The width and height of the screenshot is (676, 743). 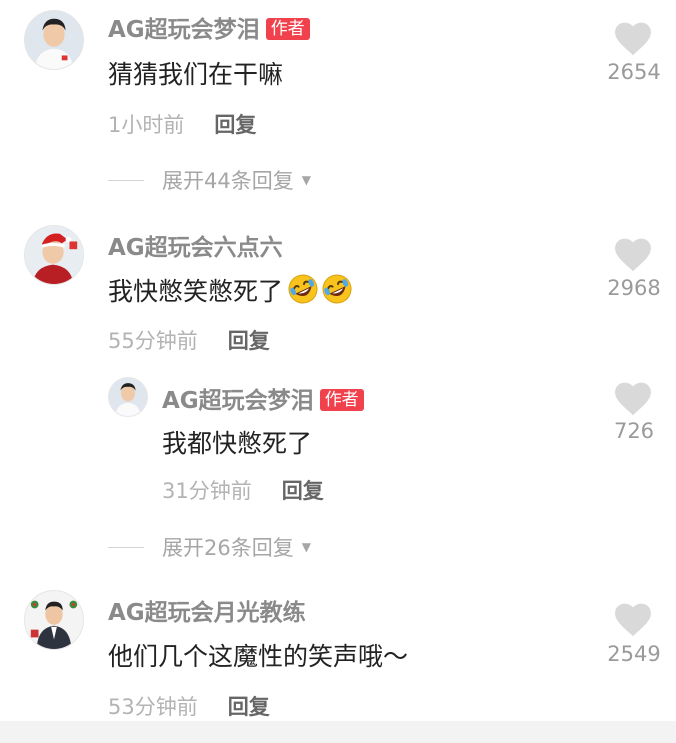 I want to click on expand-replies: 展开26条回复 ▼, so click(x=209, y=547).